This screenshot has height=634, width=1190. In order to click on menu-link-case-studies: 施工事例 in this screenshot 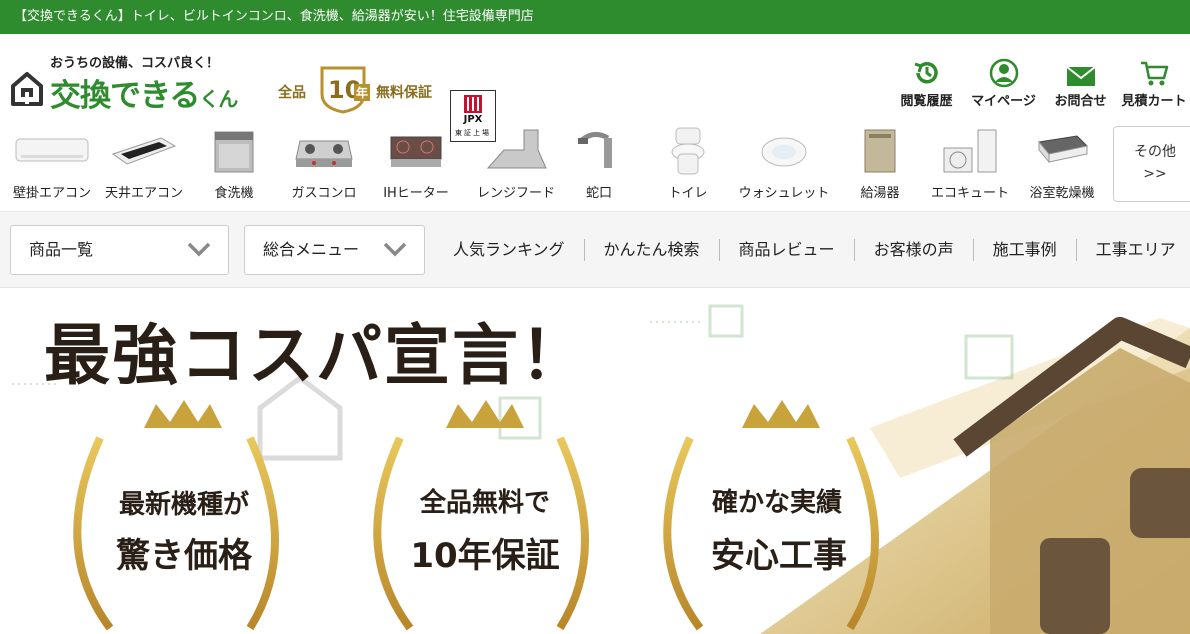, I will do `click(1024, 250)`.